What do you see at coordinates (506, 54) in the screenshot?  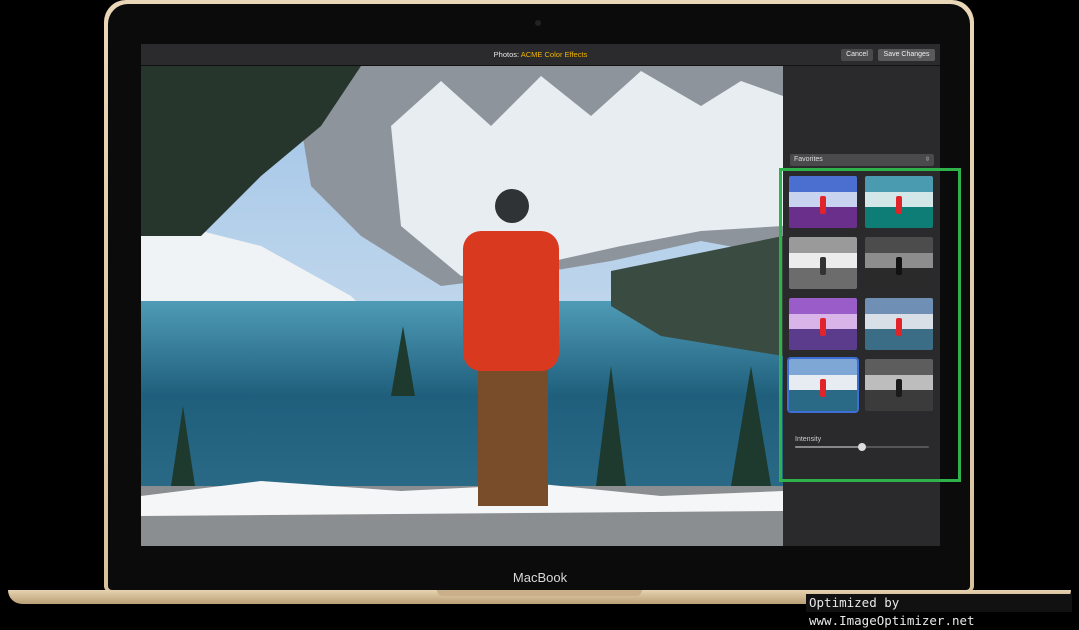 I see `title-prefix: Photos:` at bounding box center [506, 54].